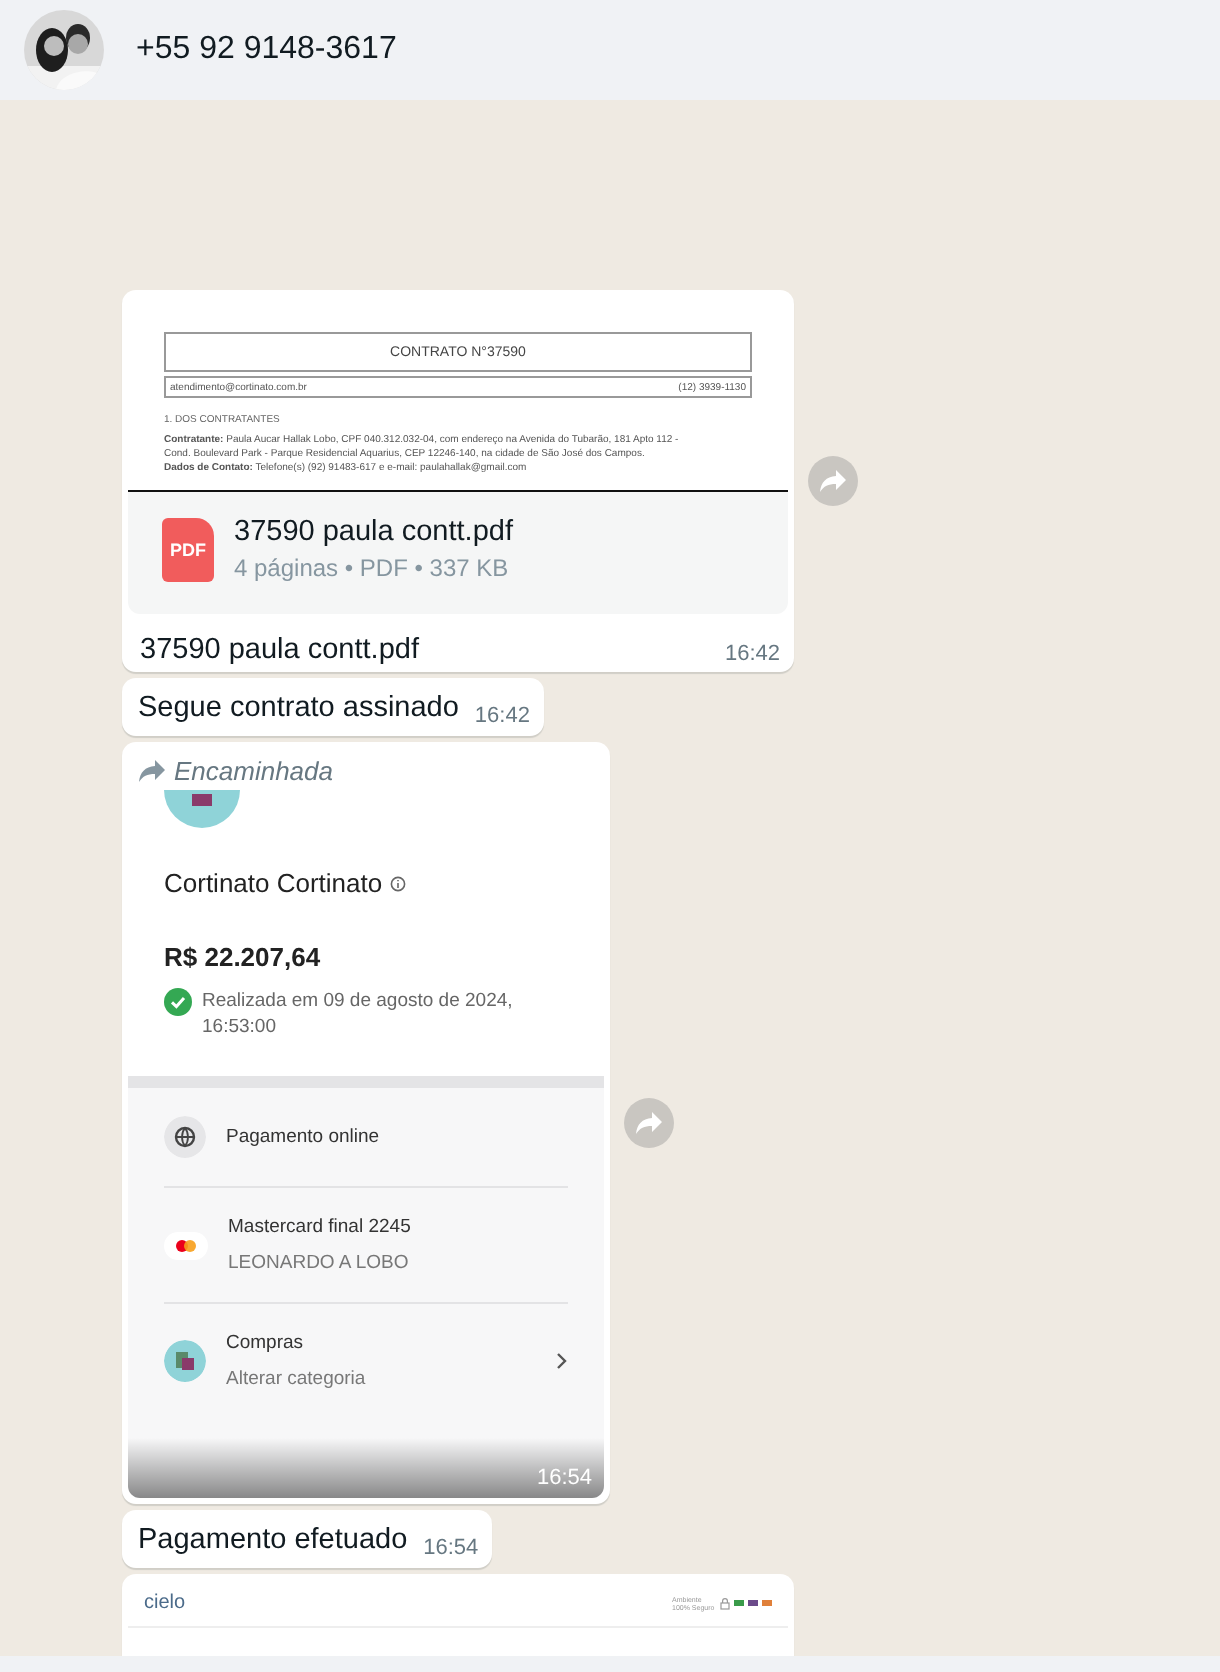 The height and width of the screenshot is (1672, 1220). Describe the element at coordinates (358, 1014) in the screenshot. I see `payment-status: Realizada em 09 de agosto de 2024, 16:53:00` at that location.